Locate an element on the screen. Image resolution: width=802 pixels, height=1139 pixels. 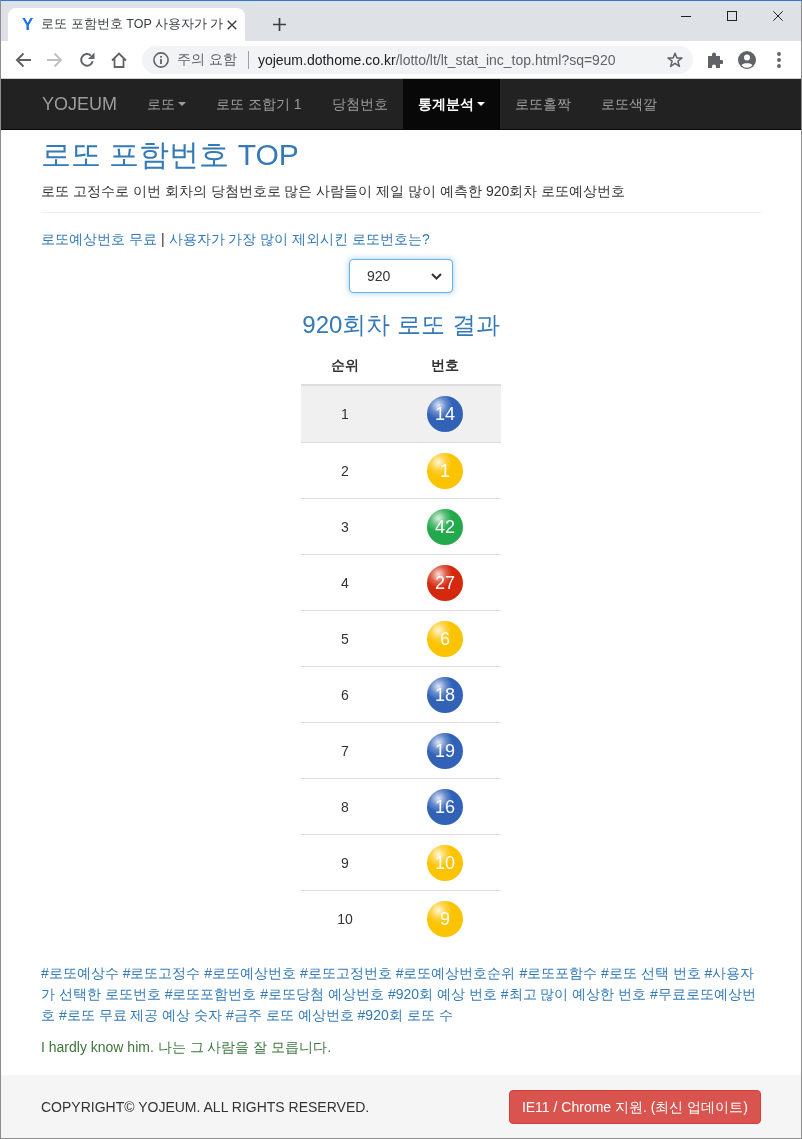
account-icon is located at coordinates (747, 59).